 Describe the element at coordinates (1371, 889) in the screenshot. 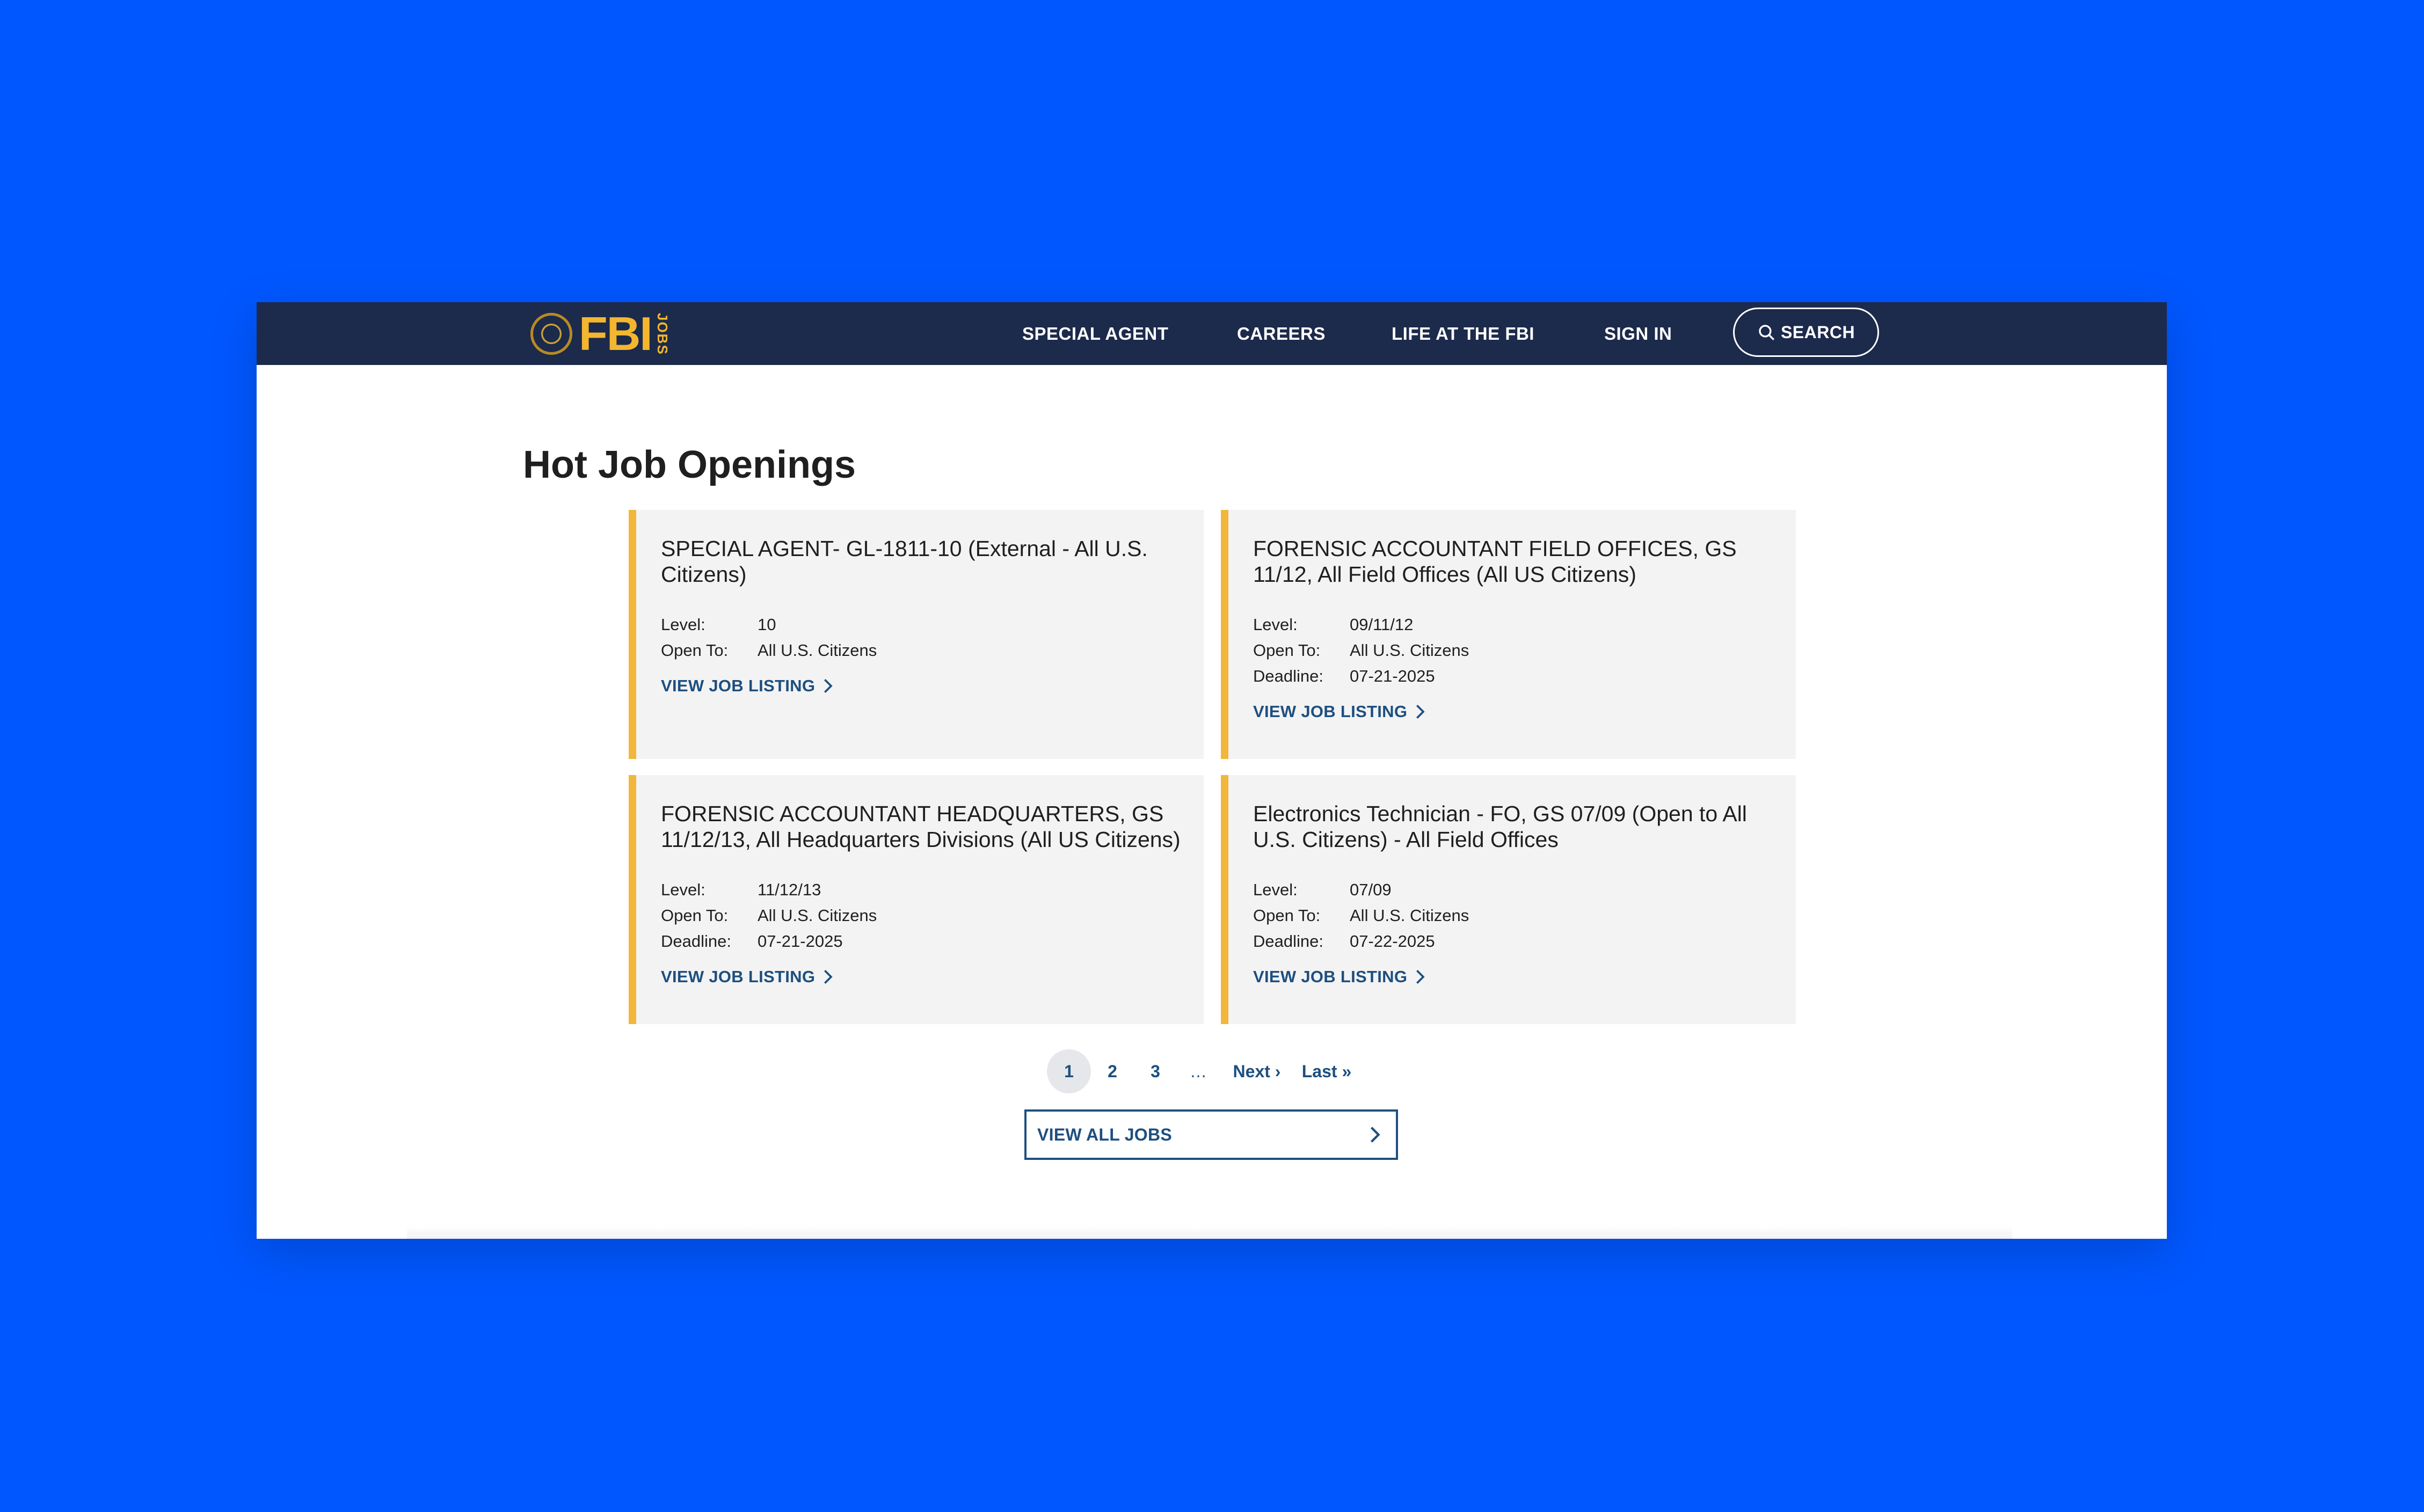

I see `level-value: 07/09` at that location.